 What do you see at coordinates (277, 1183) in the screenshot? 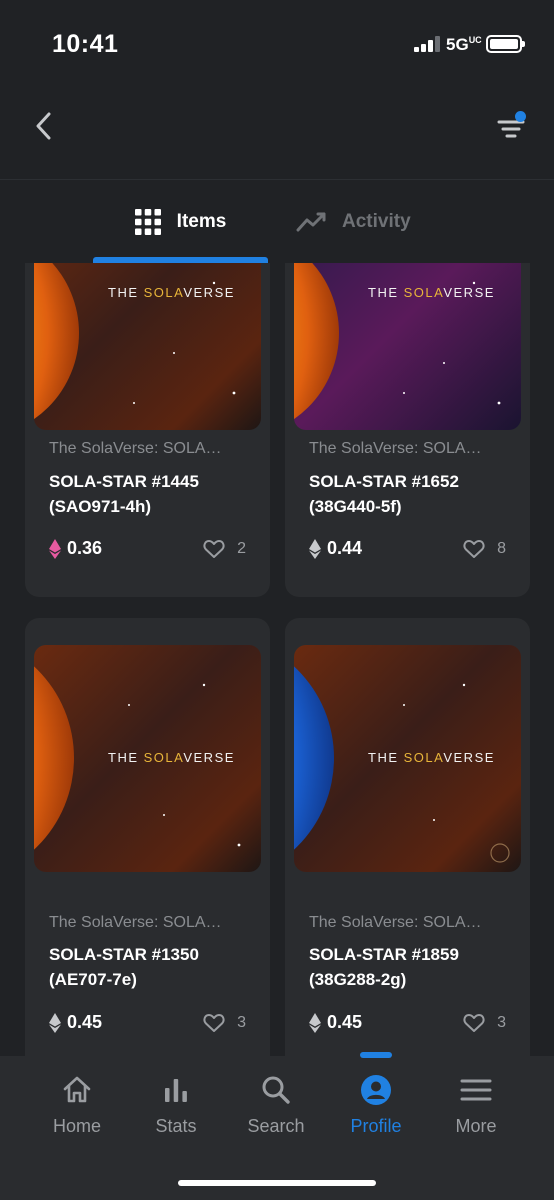
I see `home-indicator` at bounding box center [277, 1183].